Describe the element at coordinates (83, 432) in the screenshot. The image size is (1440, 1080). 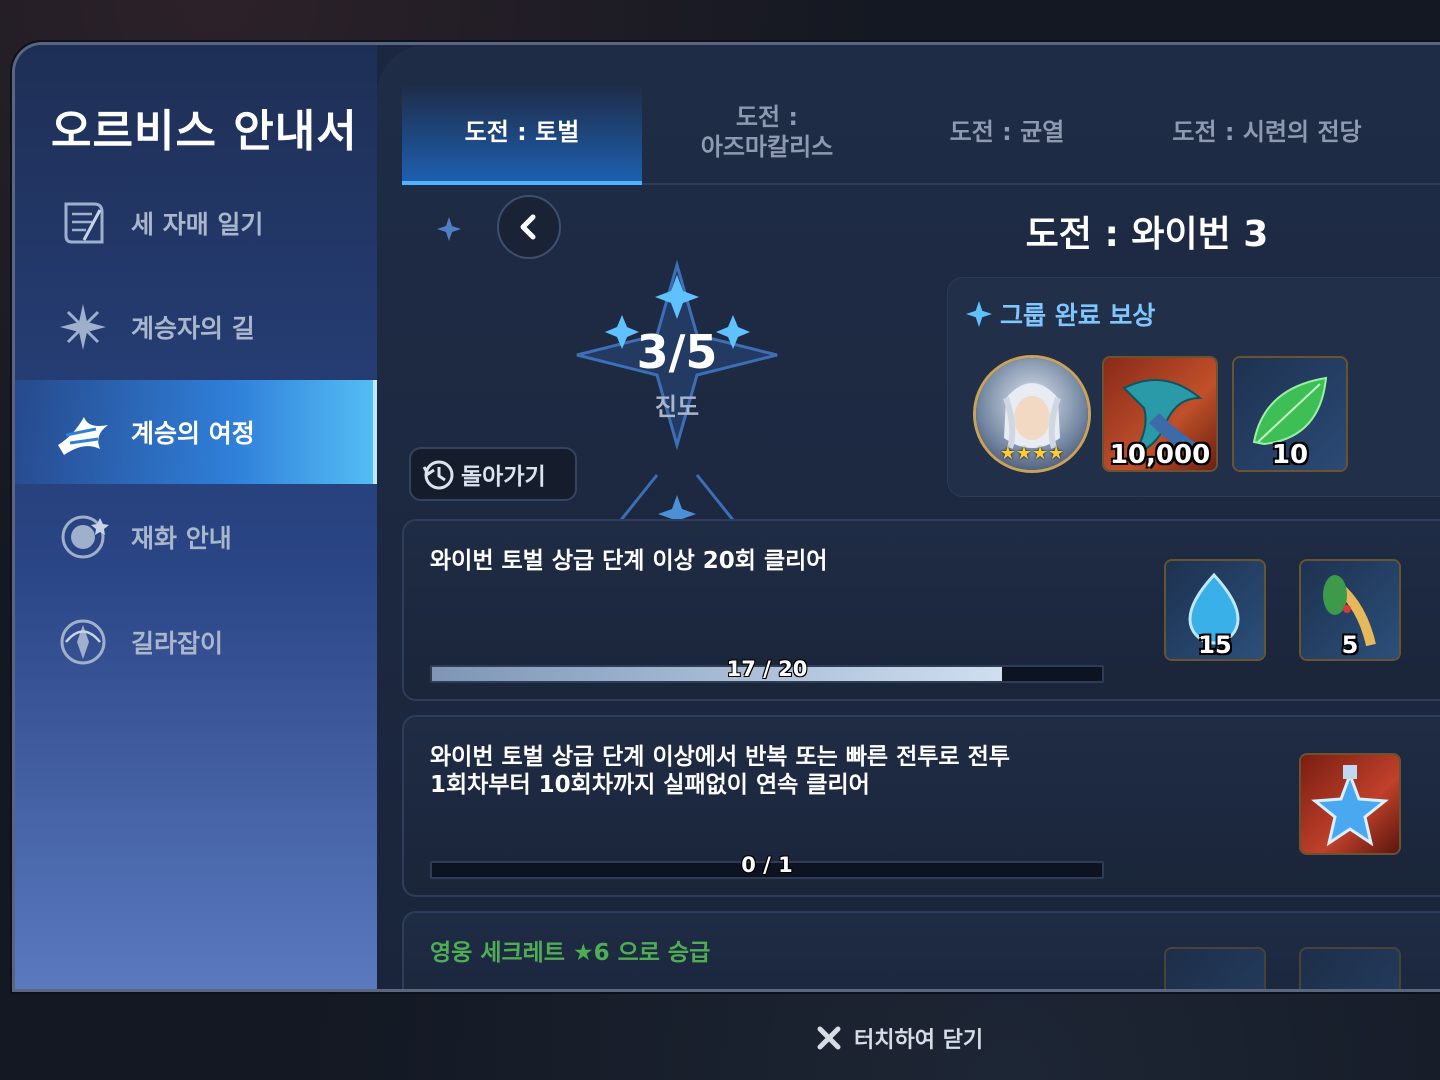
I see `dragon-claw-icon` at that location.